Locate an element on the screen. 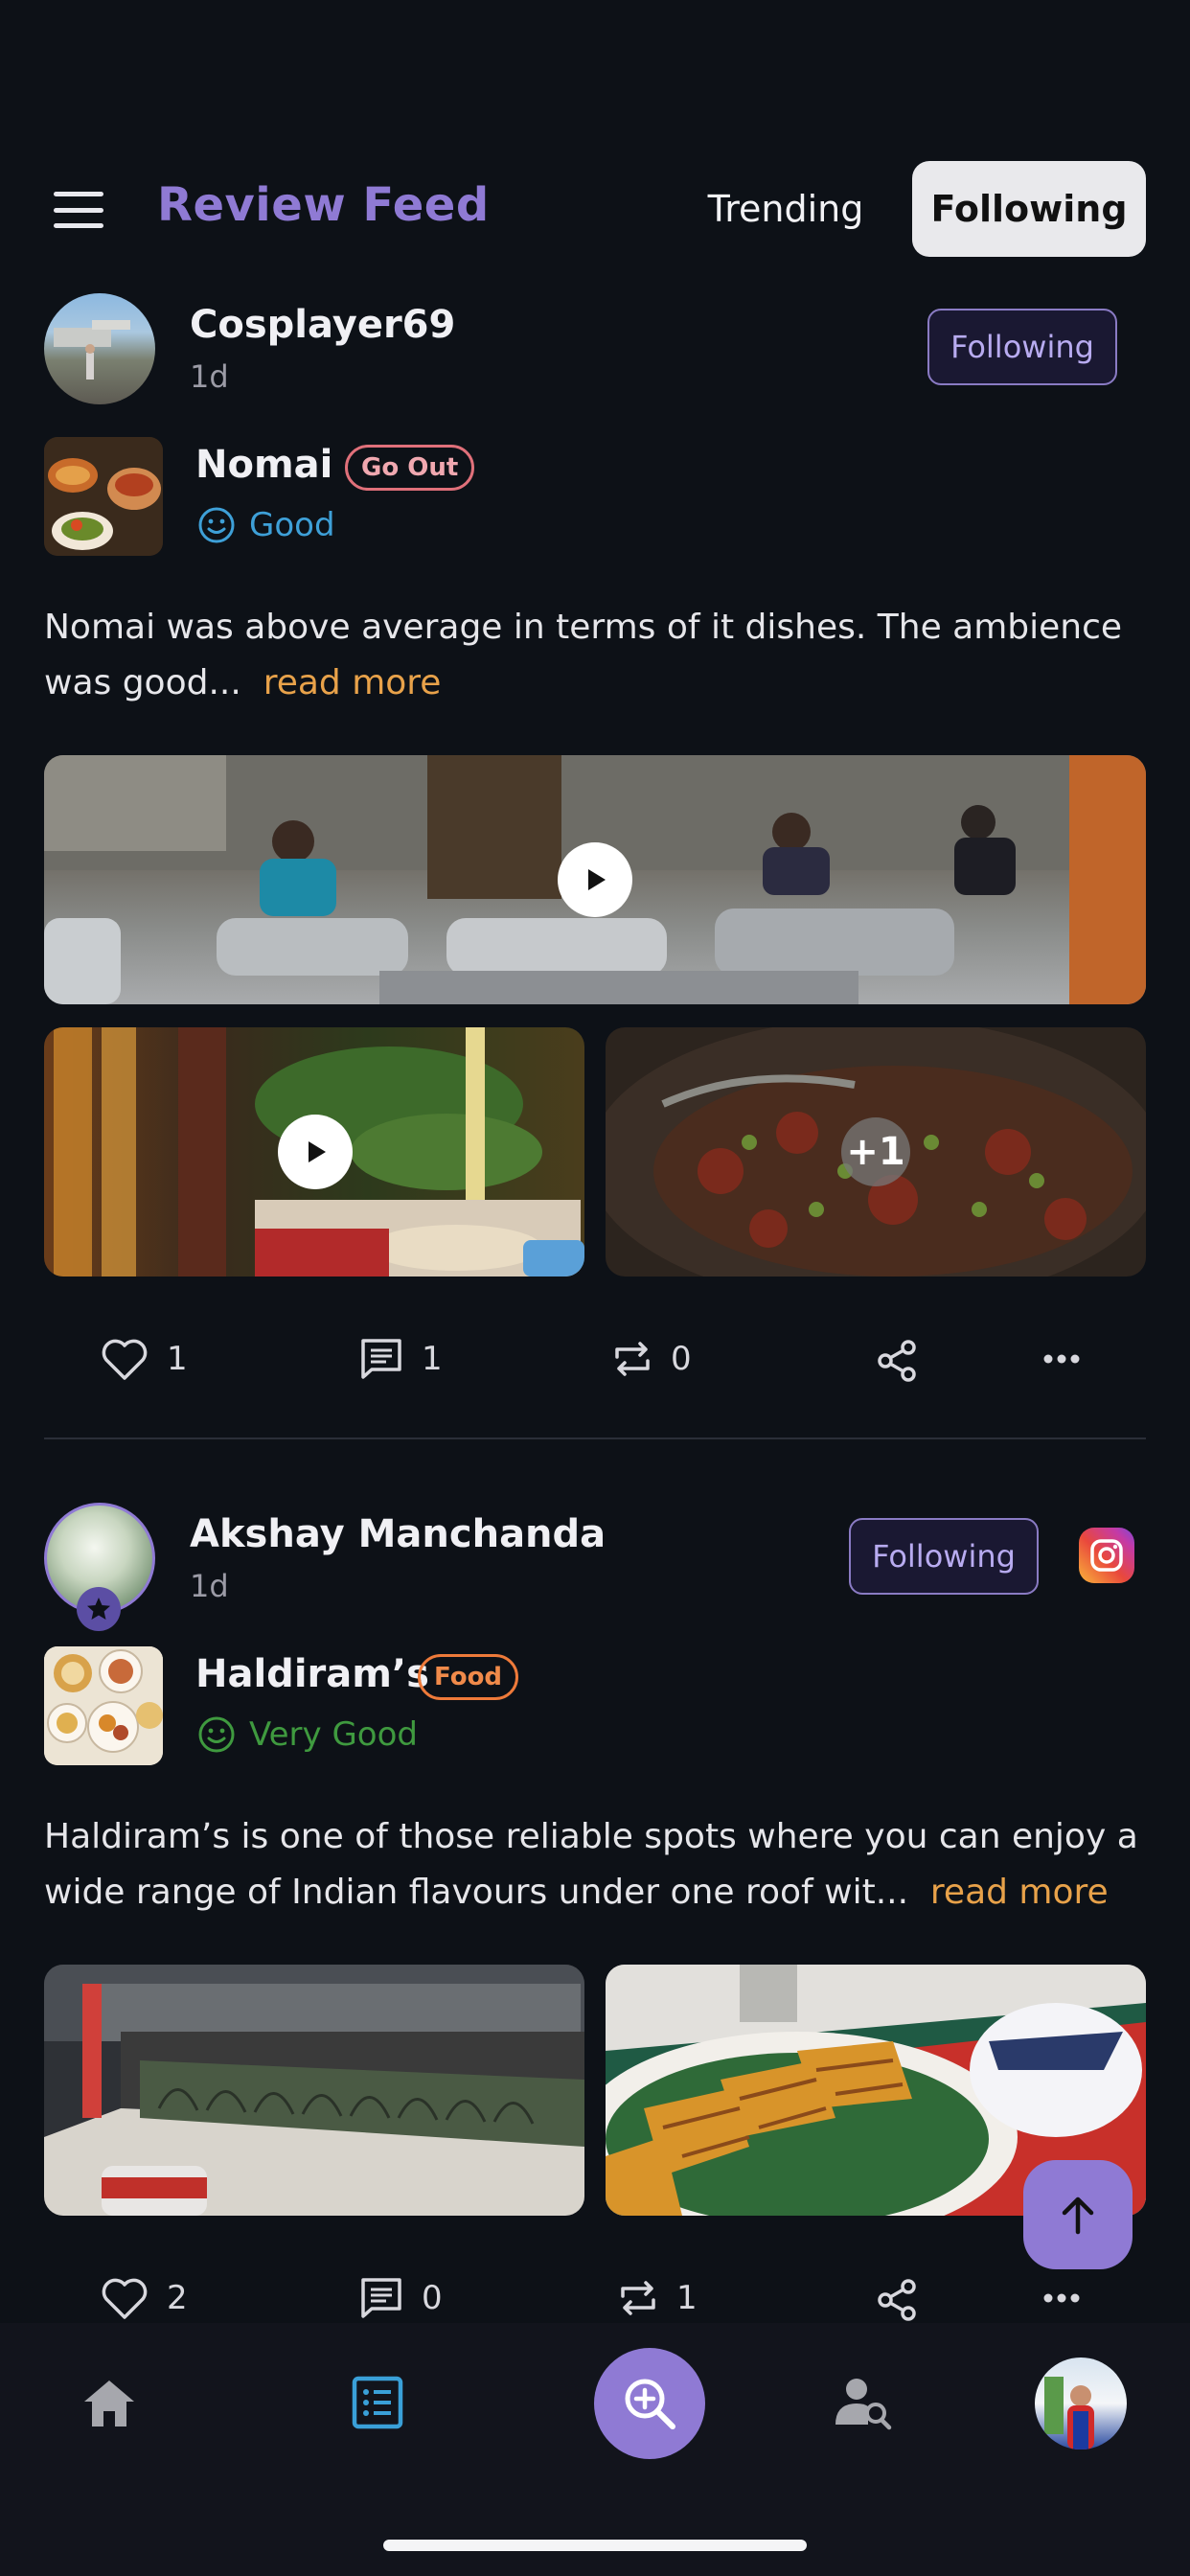  media-photo is located at coordinates (314, 2090).